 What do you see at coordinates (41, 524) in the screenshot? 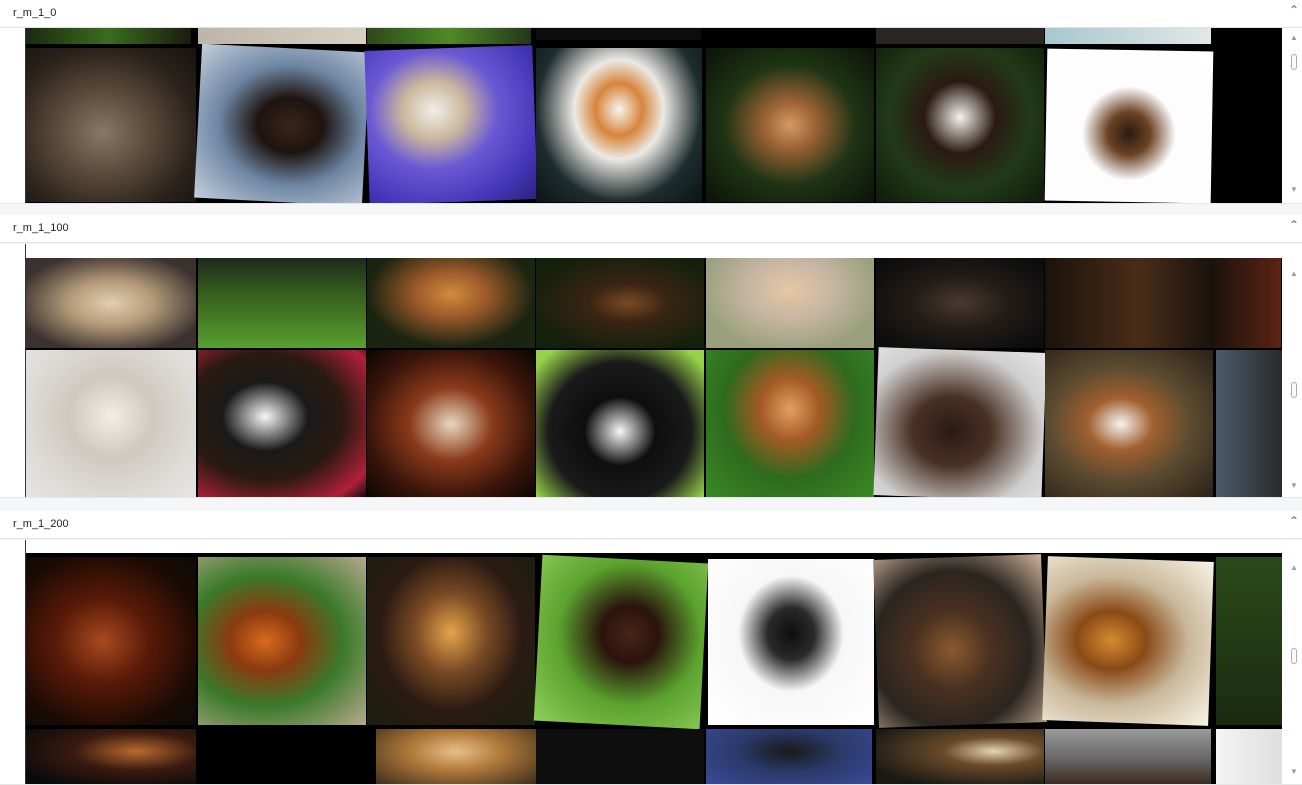
I see `panel-title: r_m_1_200` at bounding box center [41, 524].